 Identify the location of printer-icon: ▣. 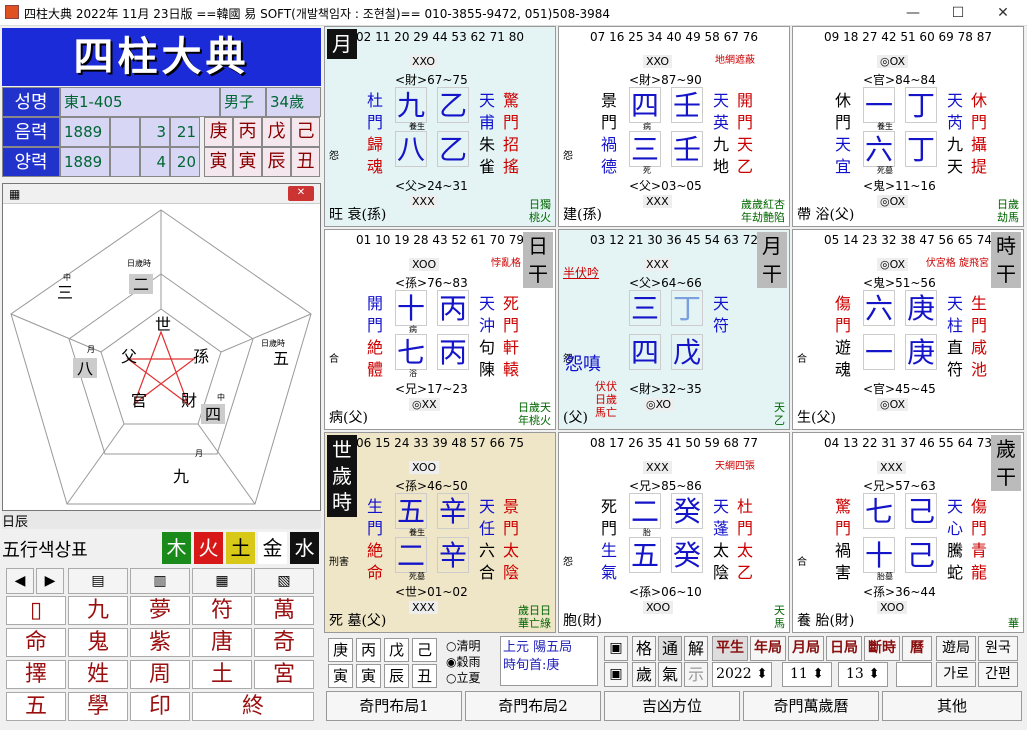
(616, 648).